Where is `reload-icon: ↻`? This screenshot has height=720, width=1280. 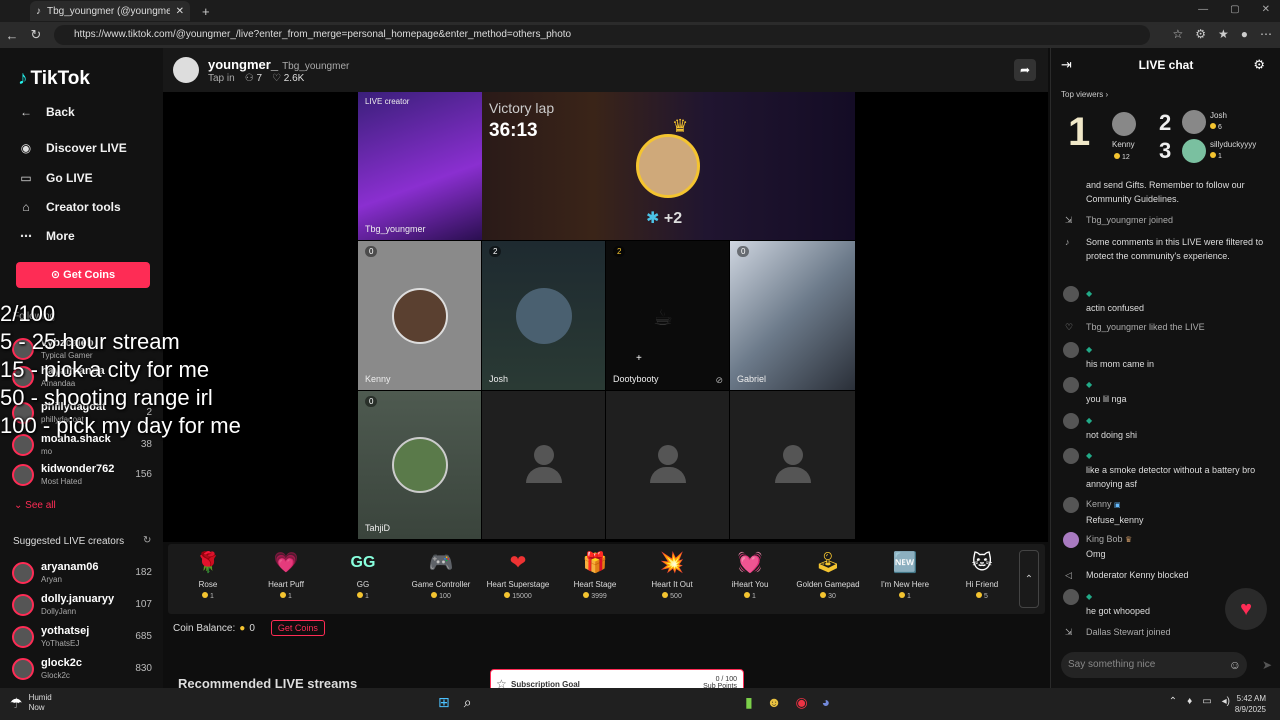 reload-icon: ↻ is located at coordinates (36, 35).